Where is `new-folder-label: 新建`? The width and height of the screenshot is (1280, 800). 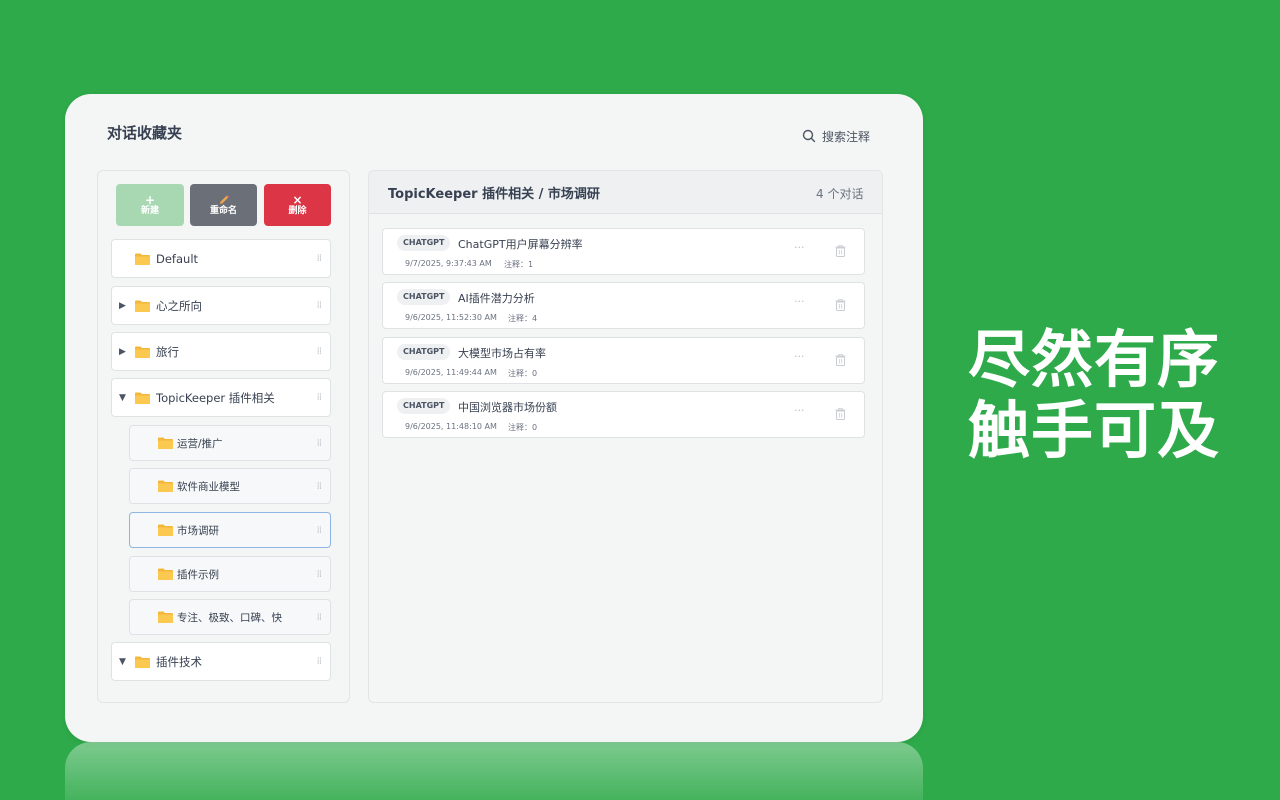 new-folder-label: 新建 is located at coordinates (150, 211).